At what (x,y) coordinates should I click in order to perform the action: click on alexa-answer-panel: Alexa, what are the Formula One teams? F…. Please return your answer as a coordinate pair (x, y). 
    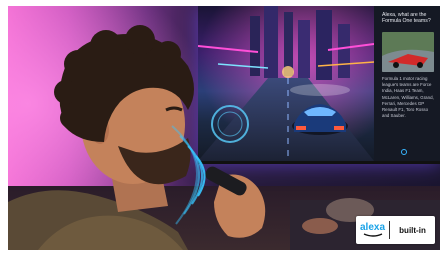
    Looking at the image, I should click on (407, 83).